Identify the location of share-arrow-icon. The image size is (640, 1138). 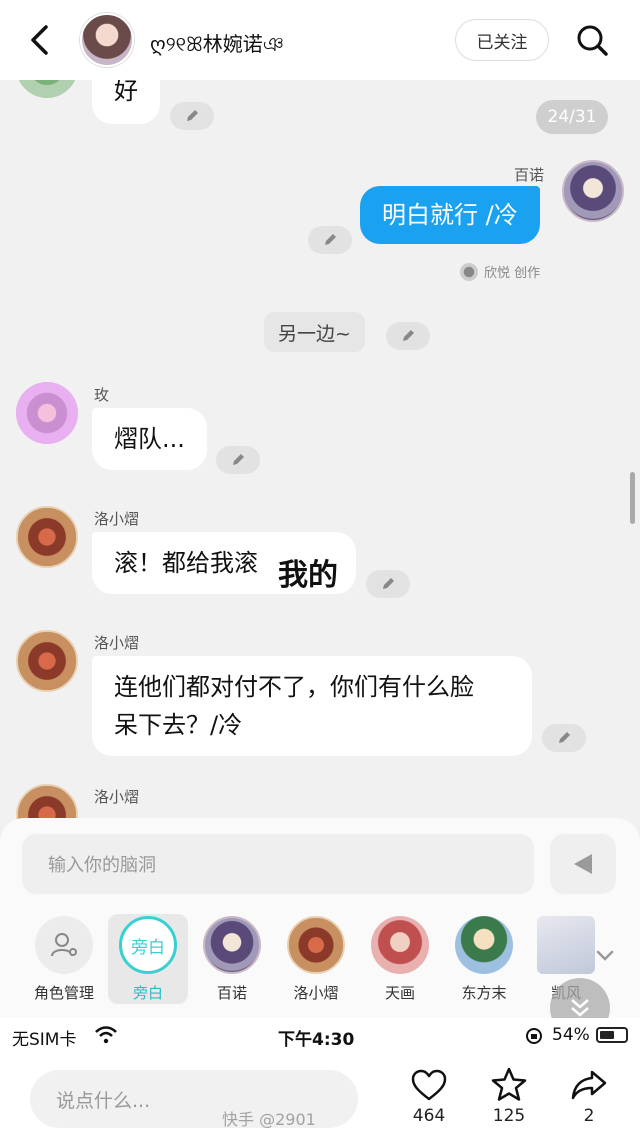
(589, 1085).